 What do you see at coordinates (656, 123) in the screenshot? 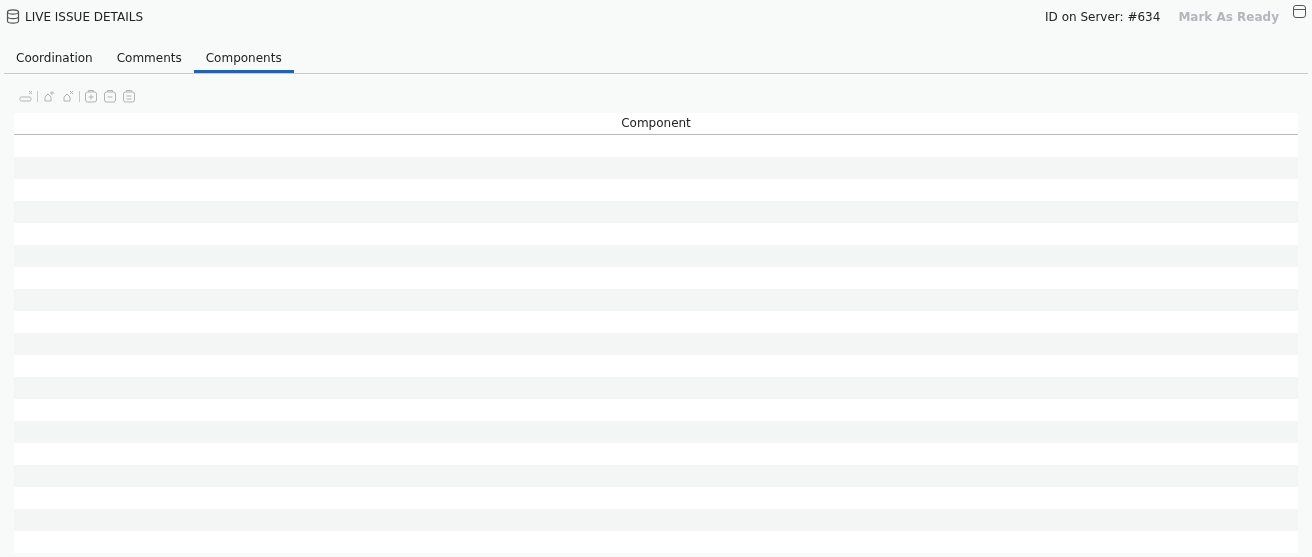
I see `column-header: Component` at bounding box center [656, 123].